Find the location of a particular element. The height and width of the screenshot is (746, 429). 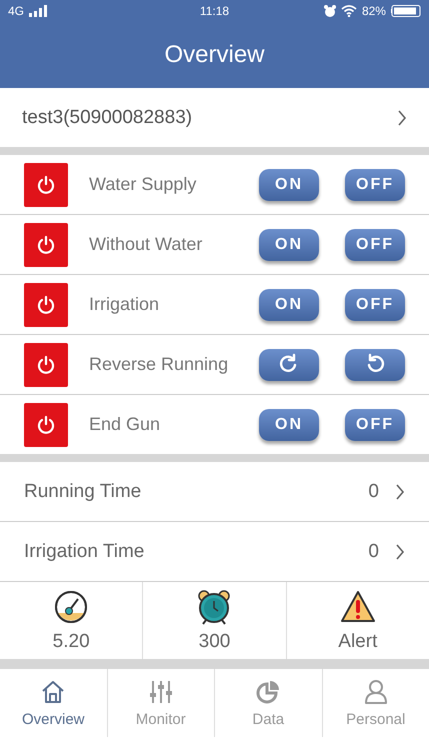

network-label: 4G is located at coordinates (16, 11).